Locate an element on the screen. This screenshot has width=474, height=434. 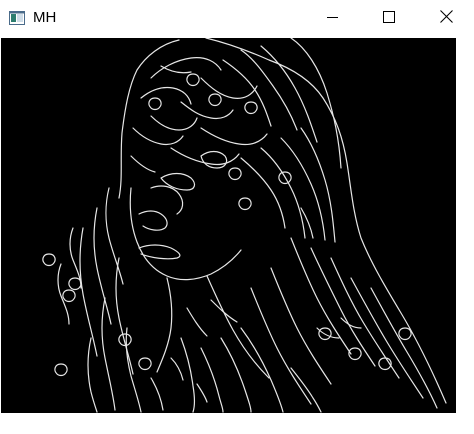
app-window-icon is located at coordinates (17, 18).